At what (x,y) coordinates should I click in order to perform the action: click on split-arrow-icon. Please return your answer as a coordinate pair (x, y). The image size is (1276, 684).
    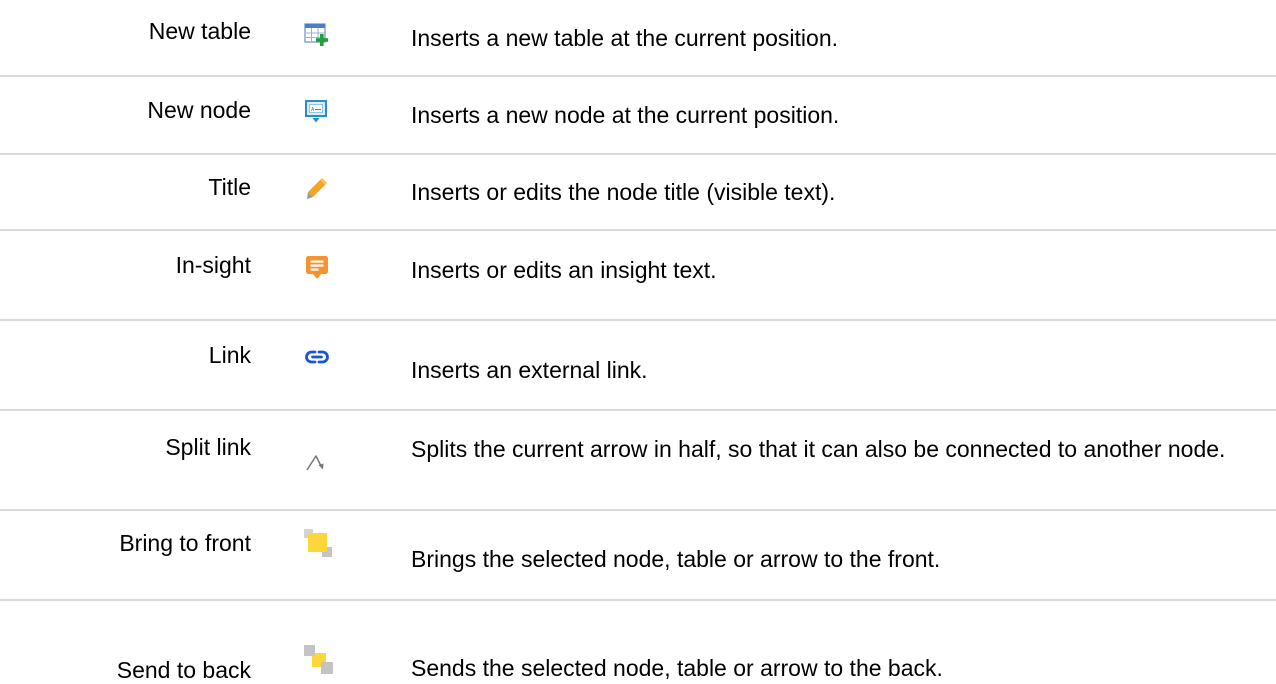
    Looking at the image, I should click on (317, 461).